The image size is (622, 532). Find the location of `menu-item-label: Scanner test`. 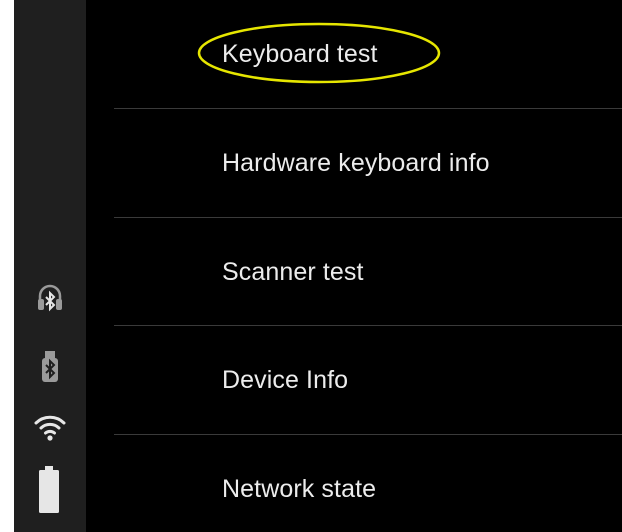

menu-item-label: Scanner test is located at coordinates (293, 272).